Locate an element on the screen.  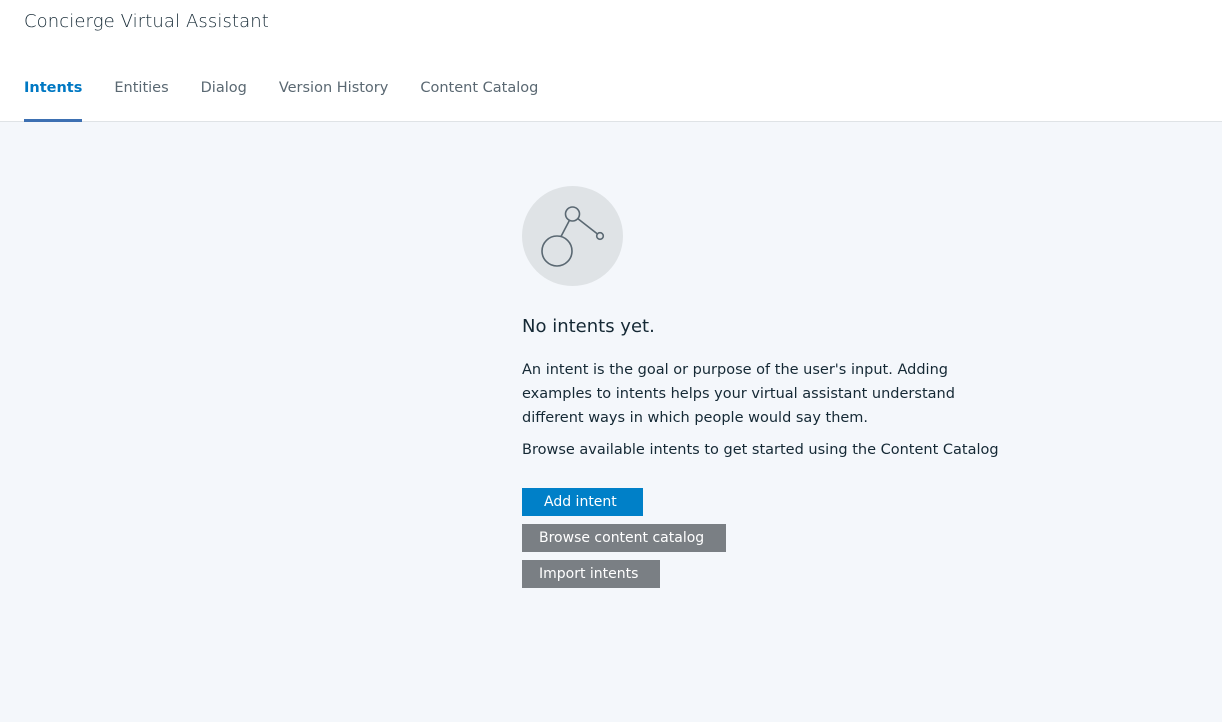
tab-version-history: Version History is located at coordinates (334, 101).